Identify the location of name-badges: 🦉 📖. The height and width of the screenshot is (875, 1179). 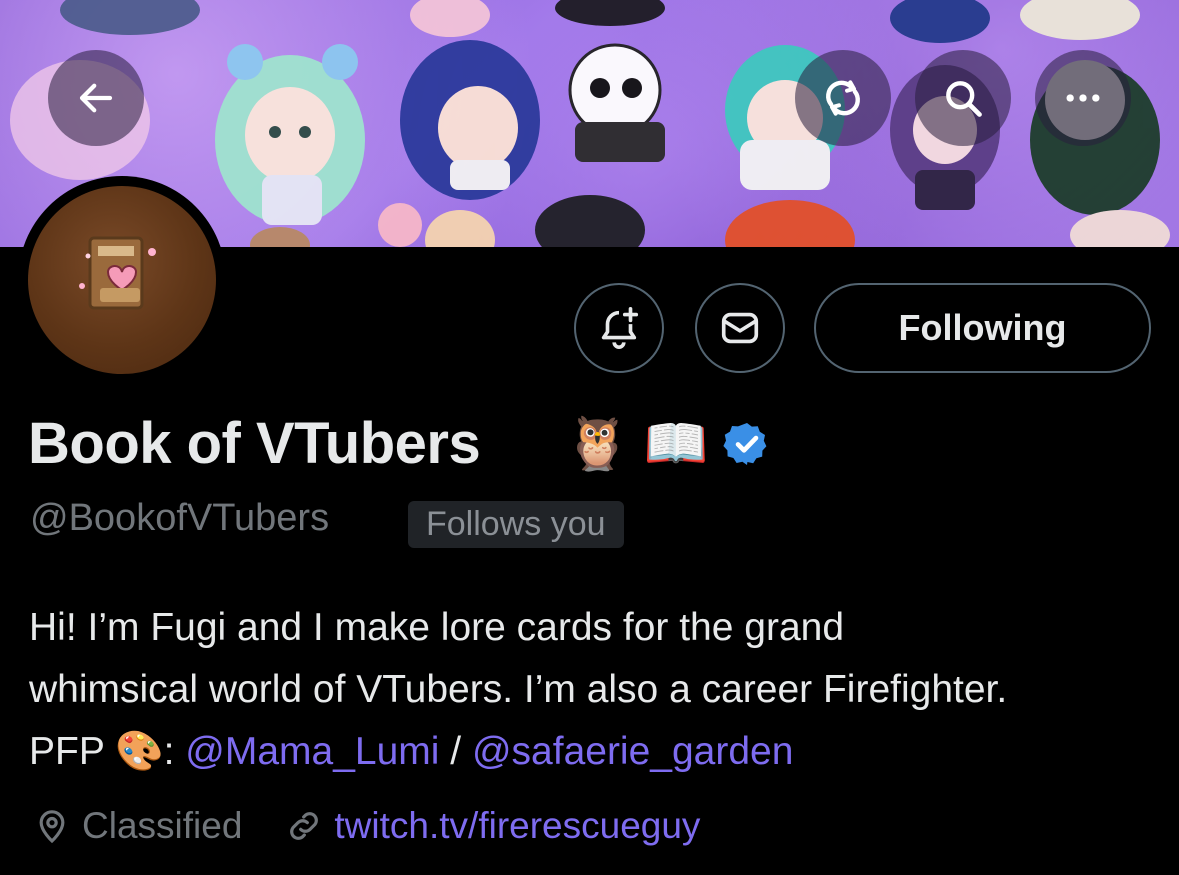
(668, 443).